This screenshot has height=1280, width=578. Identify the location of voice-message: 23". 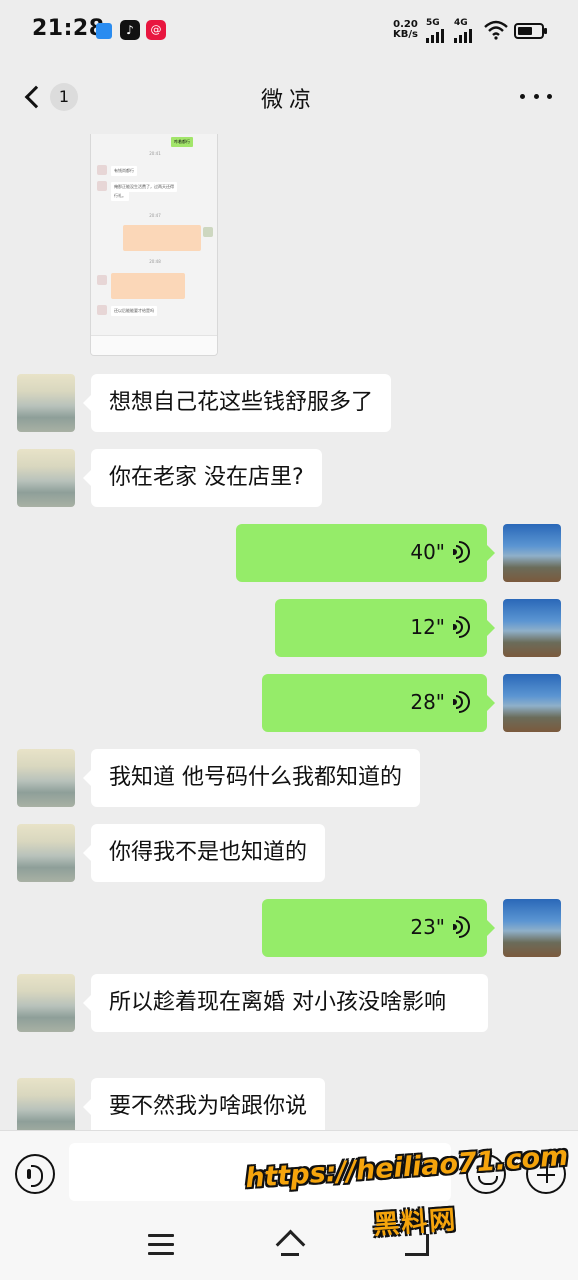
(378, 928).